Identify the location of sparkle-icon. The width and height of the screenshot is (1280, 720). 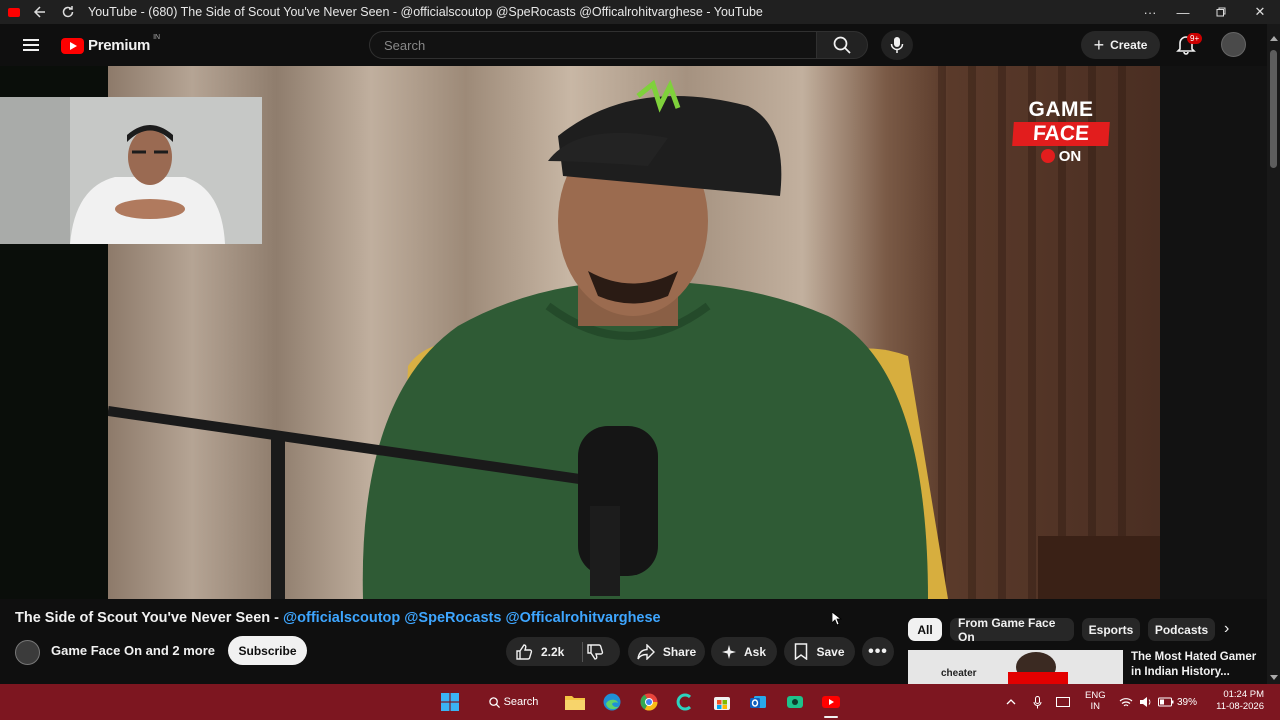
(728, 651).